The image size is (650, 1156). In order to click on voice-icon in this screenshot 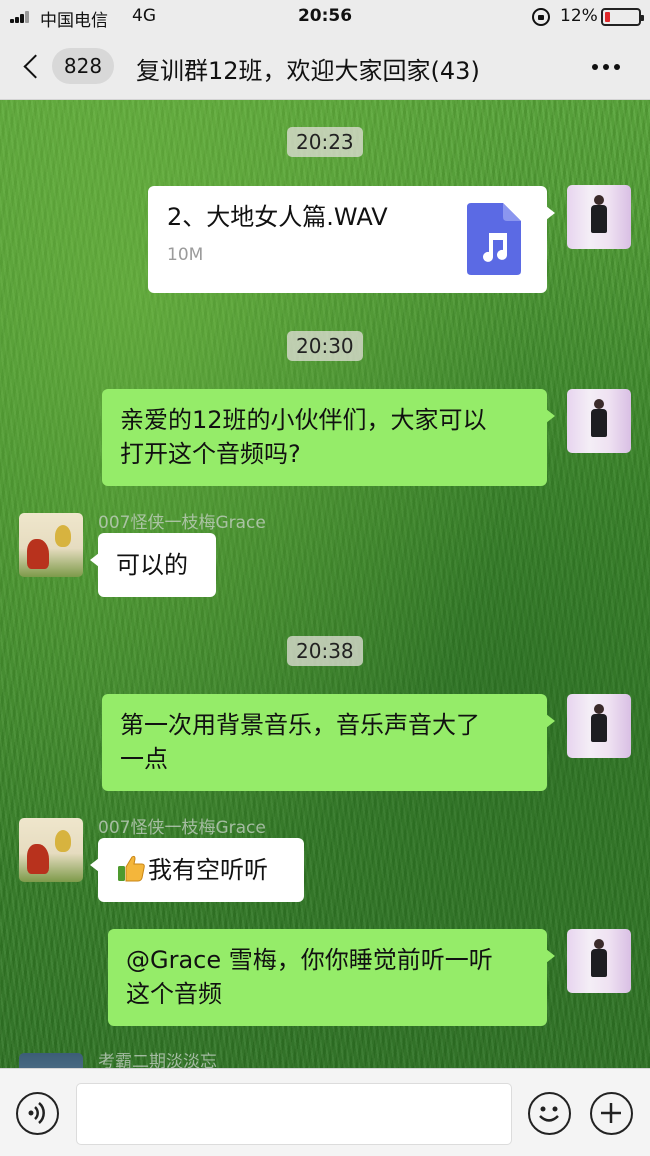, I will do `click(36, 1113)`.